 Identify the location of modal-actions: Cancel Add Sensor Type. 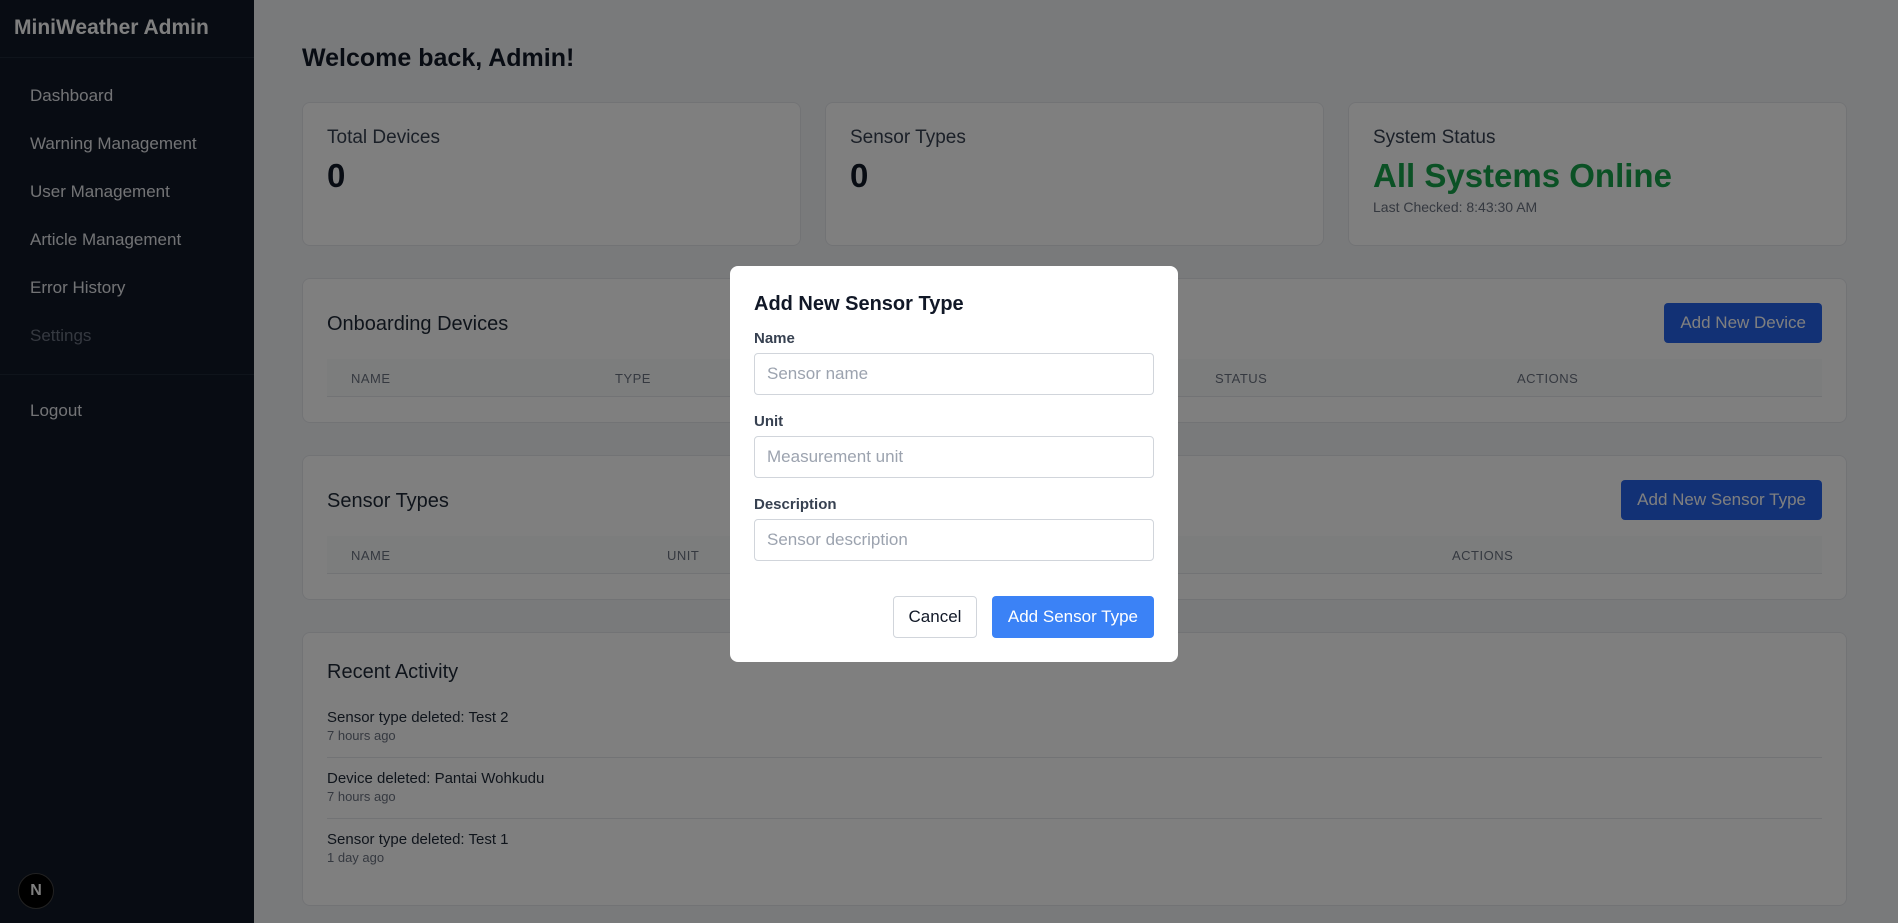
(1023, 617).